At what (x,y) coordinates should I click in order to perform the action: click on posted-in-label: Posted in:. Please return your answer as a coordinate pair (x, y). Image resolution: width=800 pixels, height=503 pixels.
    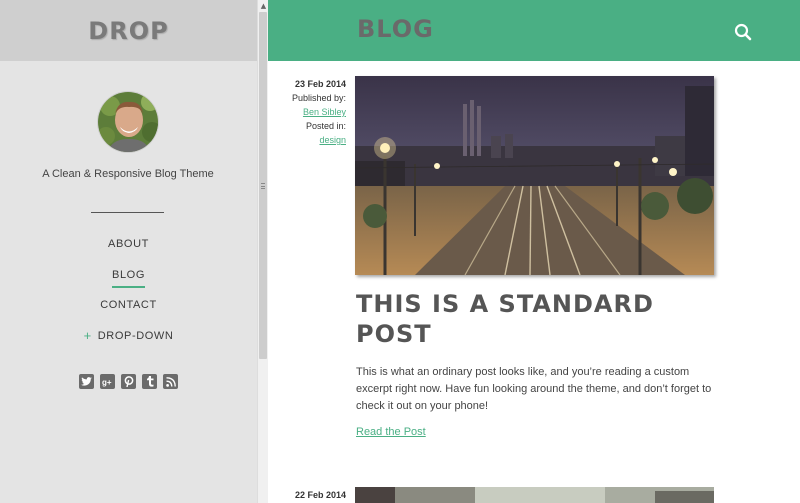
    Looking at the image, I should click on (325, 126).